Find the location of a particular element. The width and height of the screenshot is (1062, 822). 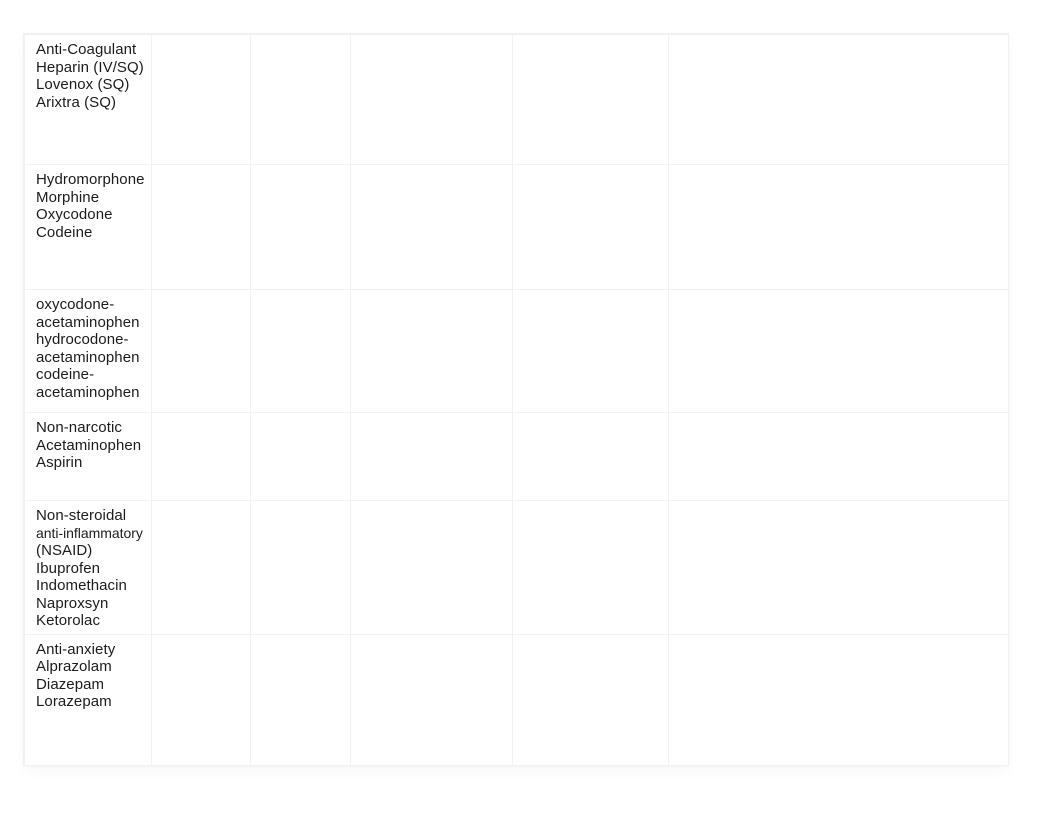

cell-text-line: Ibuprofen is located at coordinates (68, 568).